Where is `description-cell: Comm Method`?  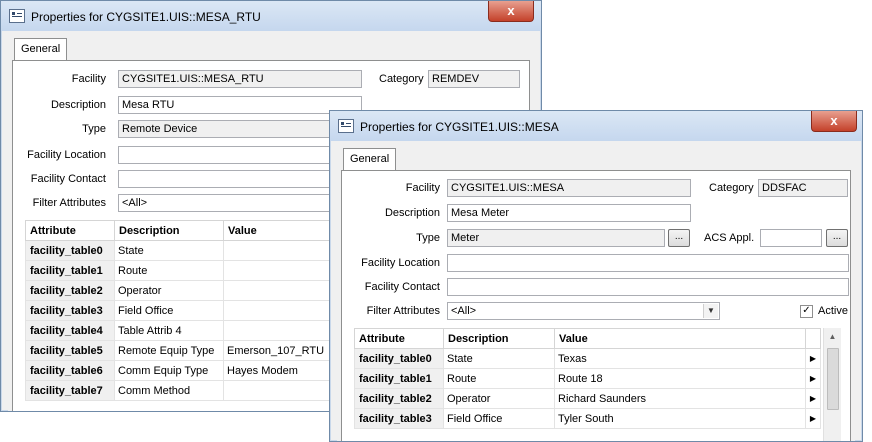
description-cell: Comm Method is located at coordinates (169, 390).